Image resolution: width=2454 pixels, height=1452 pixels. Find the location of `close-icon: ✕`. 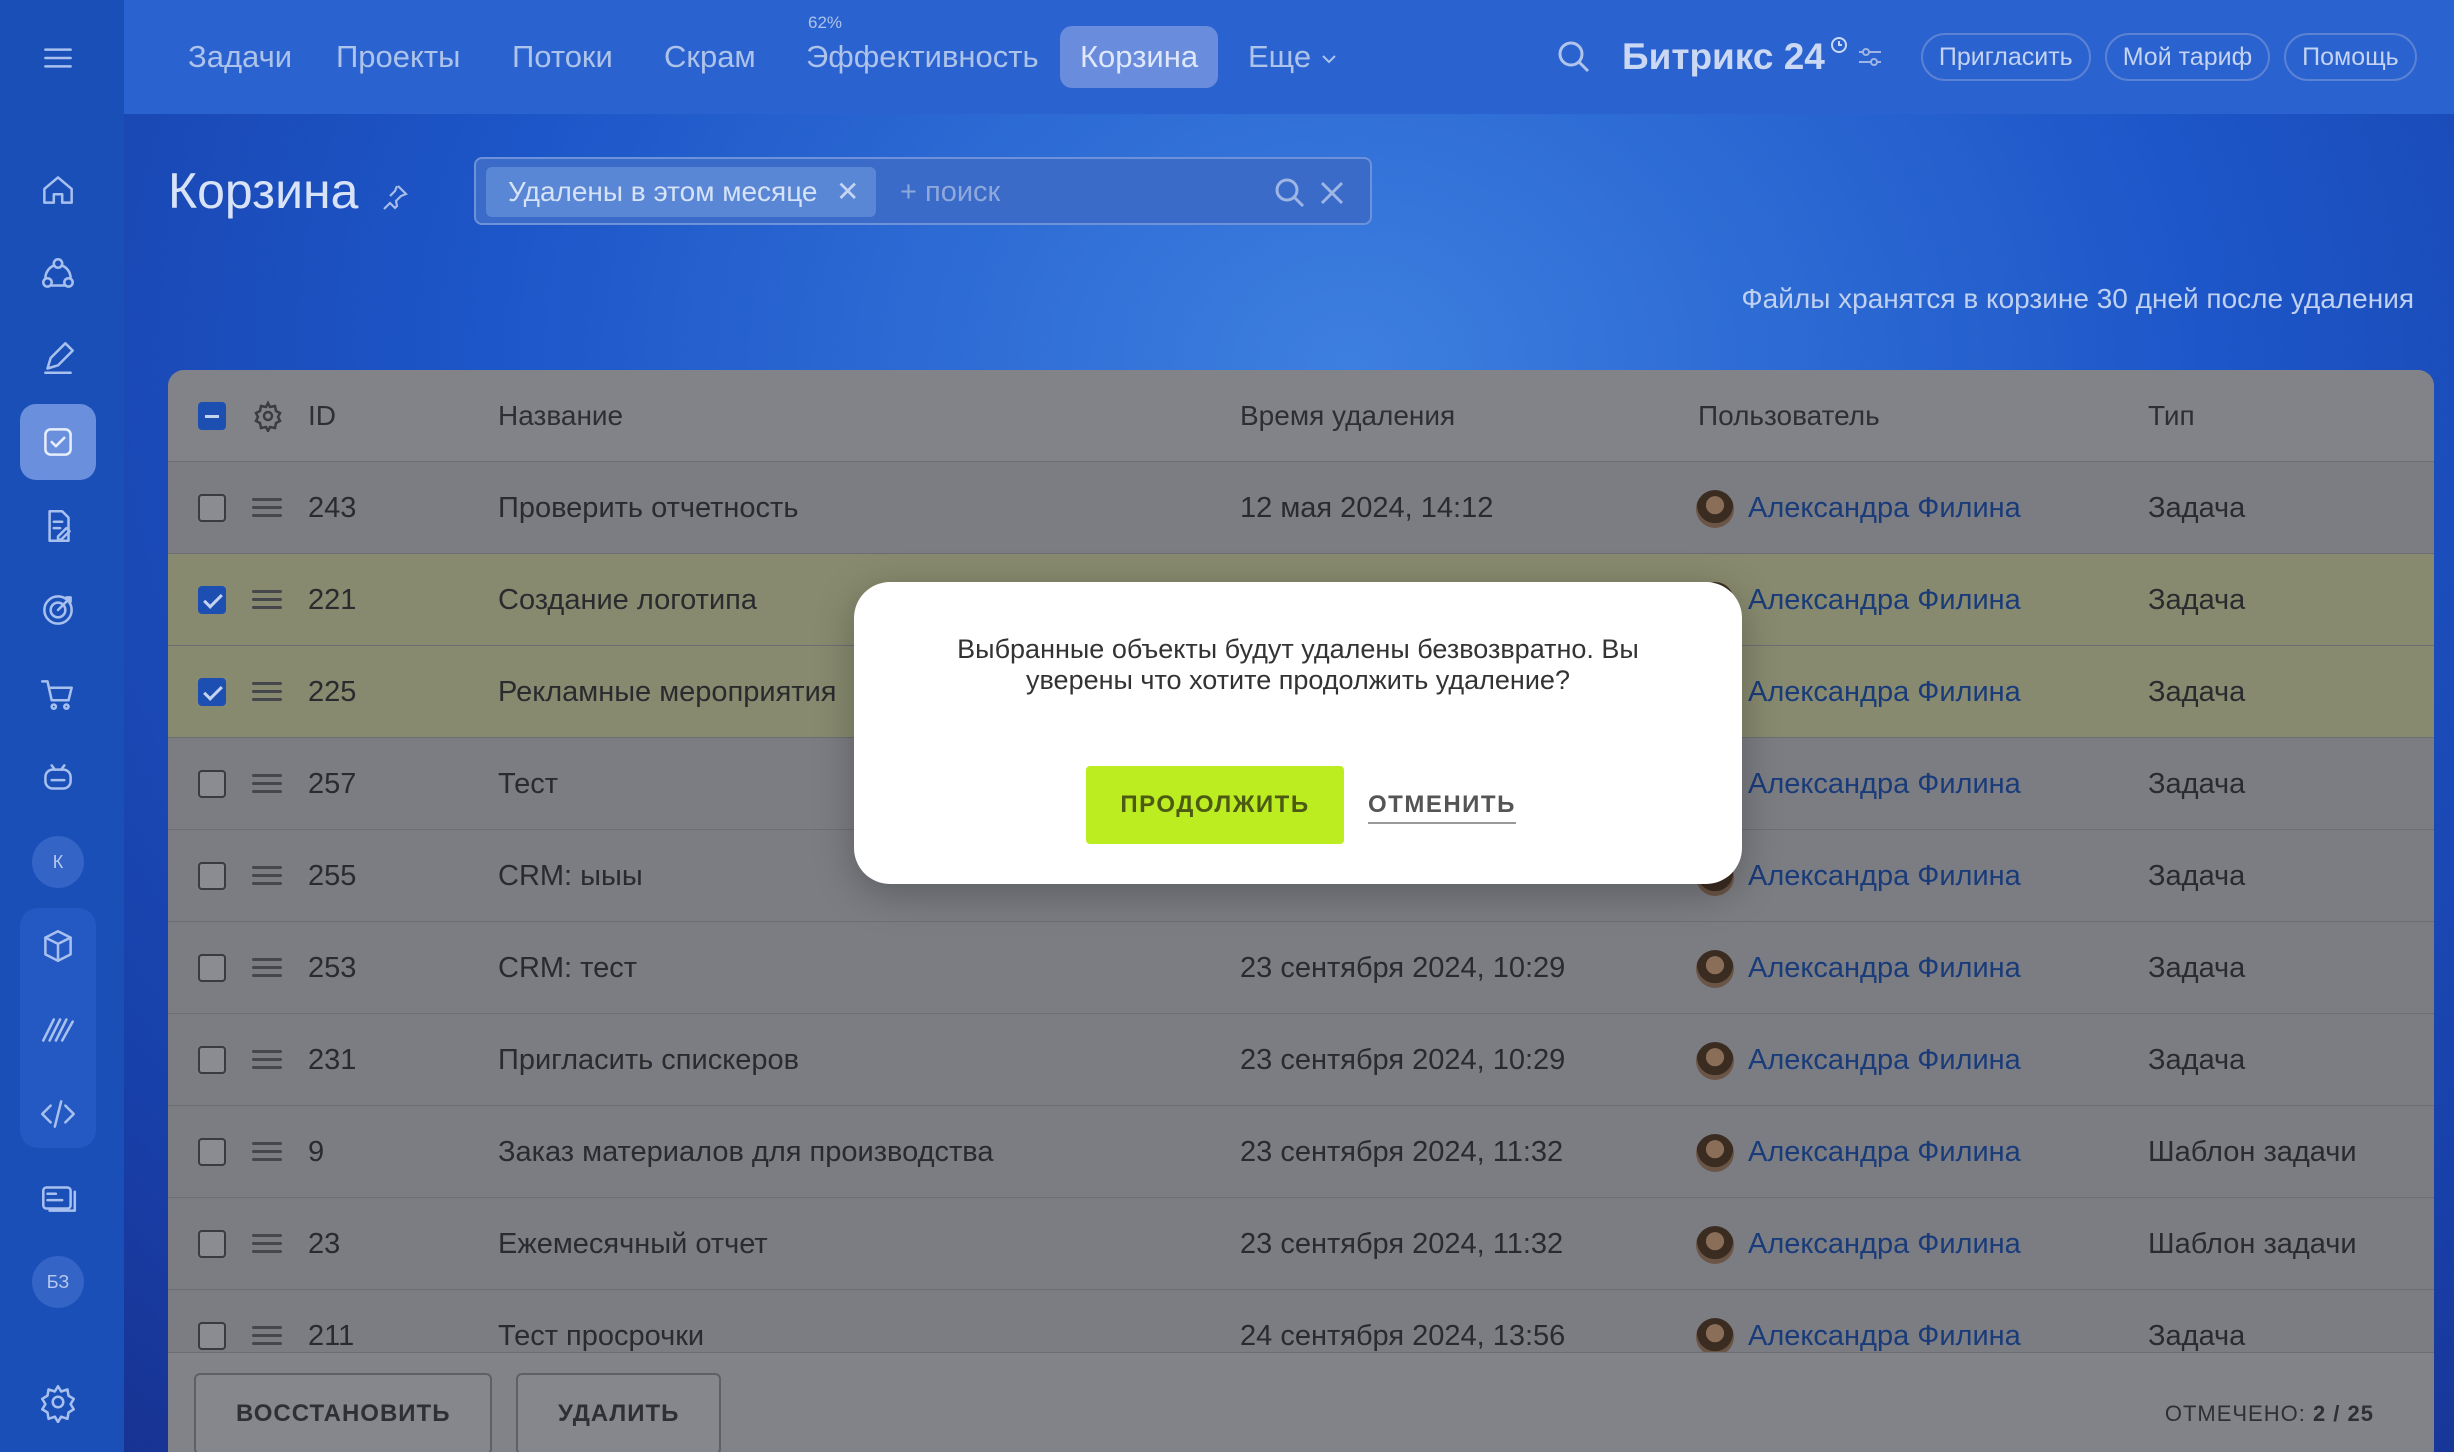

close-icon: ✕ is located at coordinates (847, 192).